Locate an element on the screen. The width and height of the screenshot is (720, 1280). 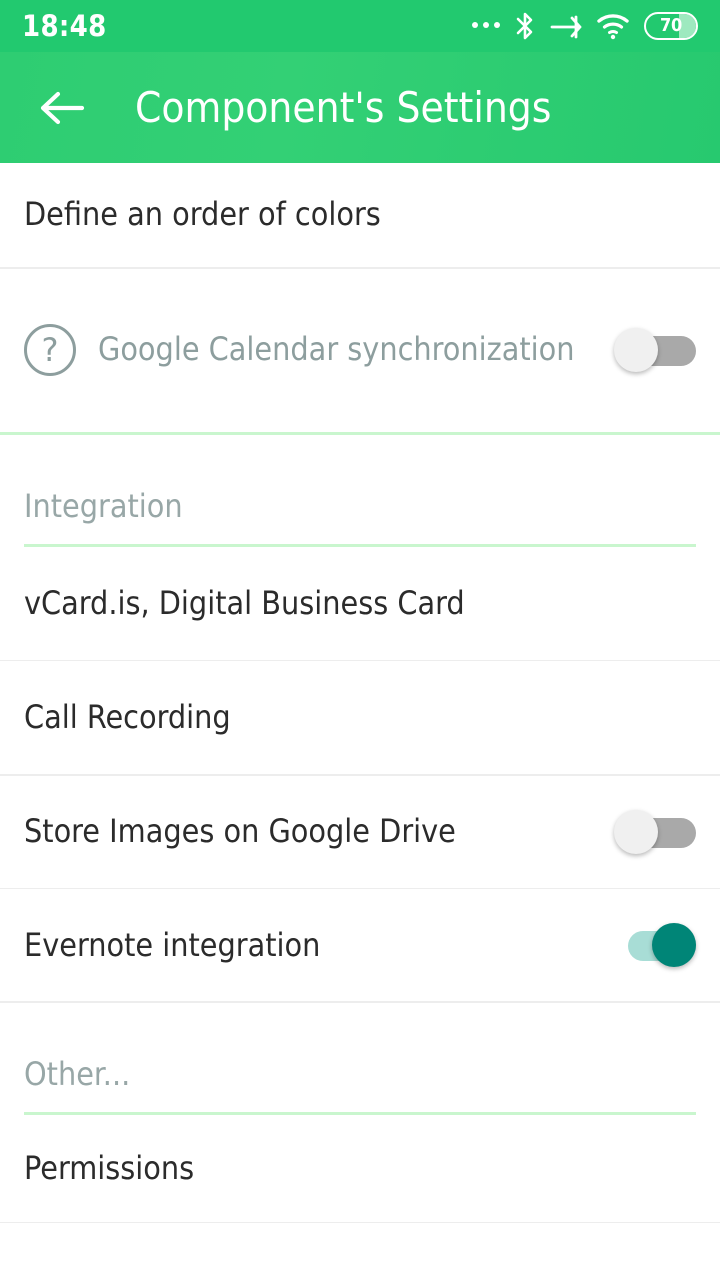
row-label: Store Images on Google Drive is located at coordinates (240, 831).